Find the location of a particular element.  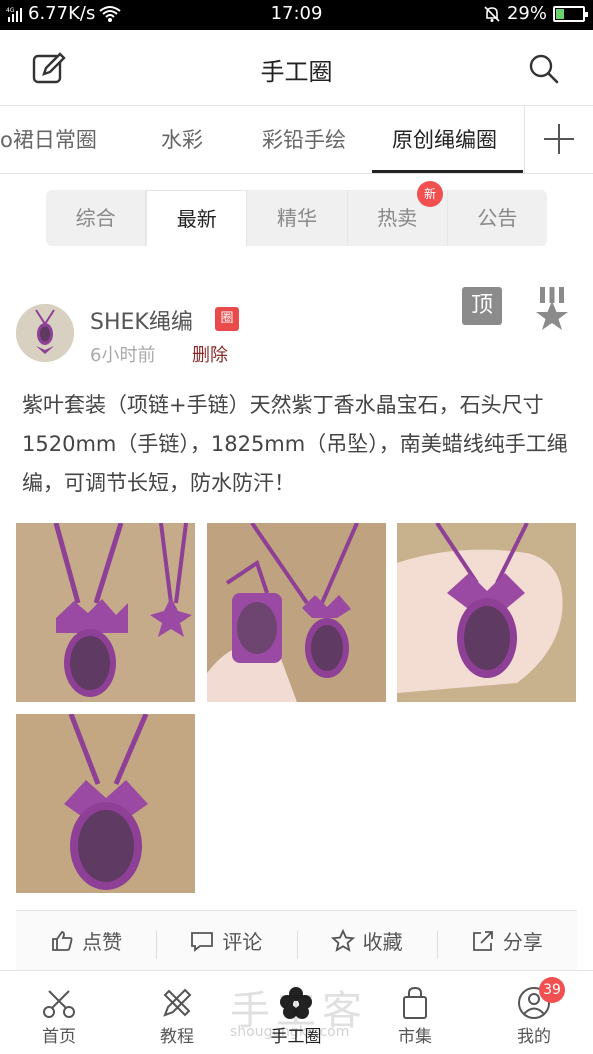

filter-featured: 精华 is located at coordinates (297, 218).